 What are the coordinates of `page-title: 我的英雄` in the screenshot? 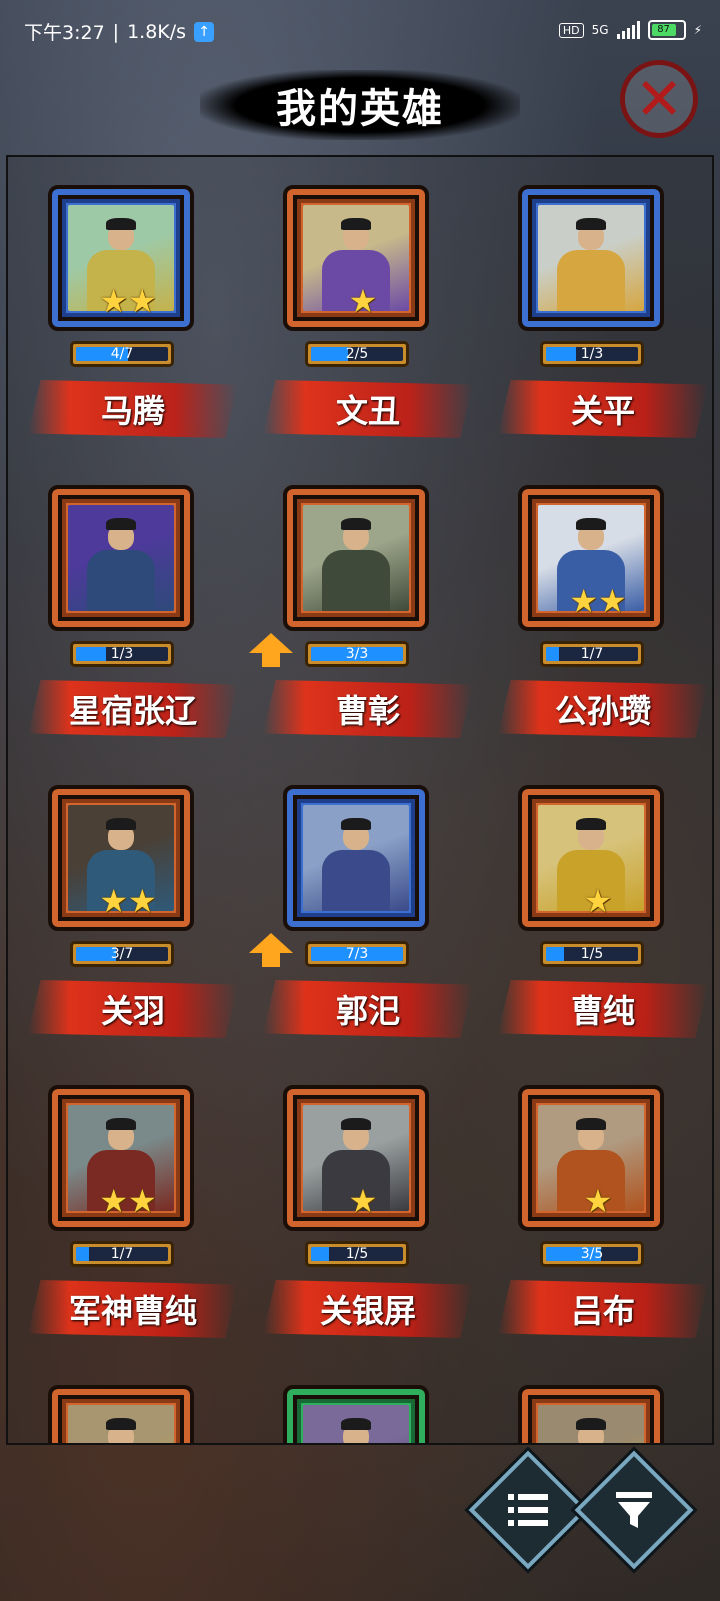 It's located at (360, 109).